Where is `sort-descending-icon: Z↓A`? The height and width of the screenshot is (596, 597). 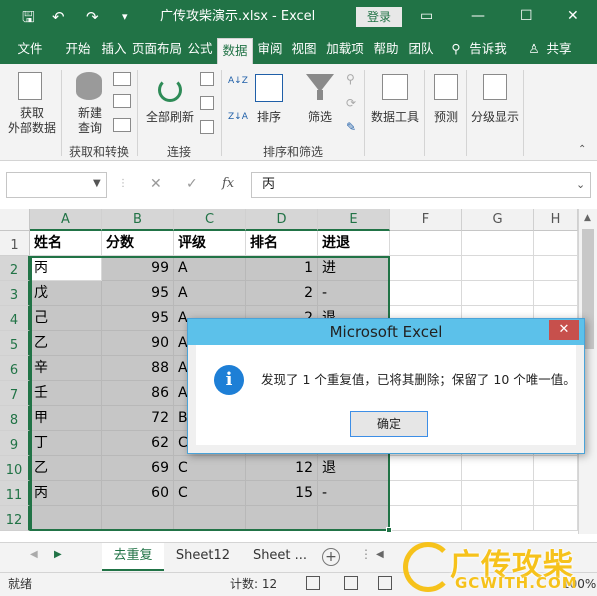 sort-descending-icon: Z↓A is located at coordinates (238, 122).